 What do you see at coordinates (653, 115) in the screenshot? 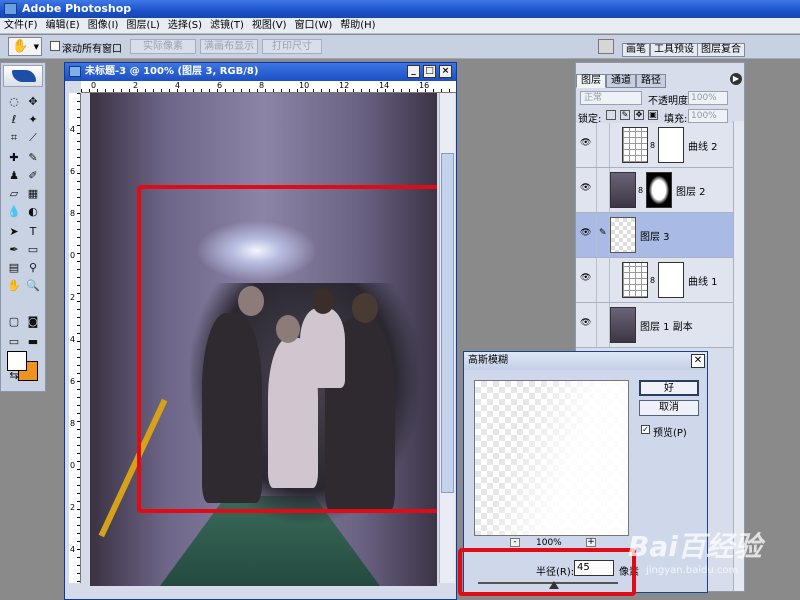
I see `lock-all-icon: ▣` at bounding box center [653, 115].